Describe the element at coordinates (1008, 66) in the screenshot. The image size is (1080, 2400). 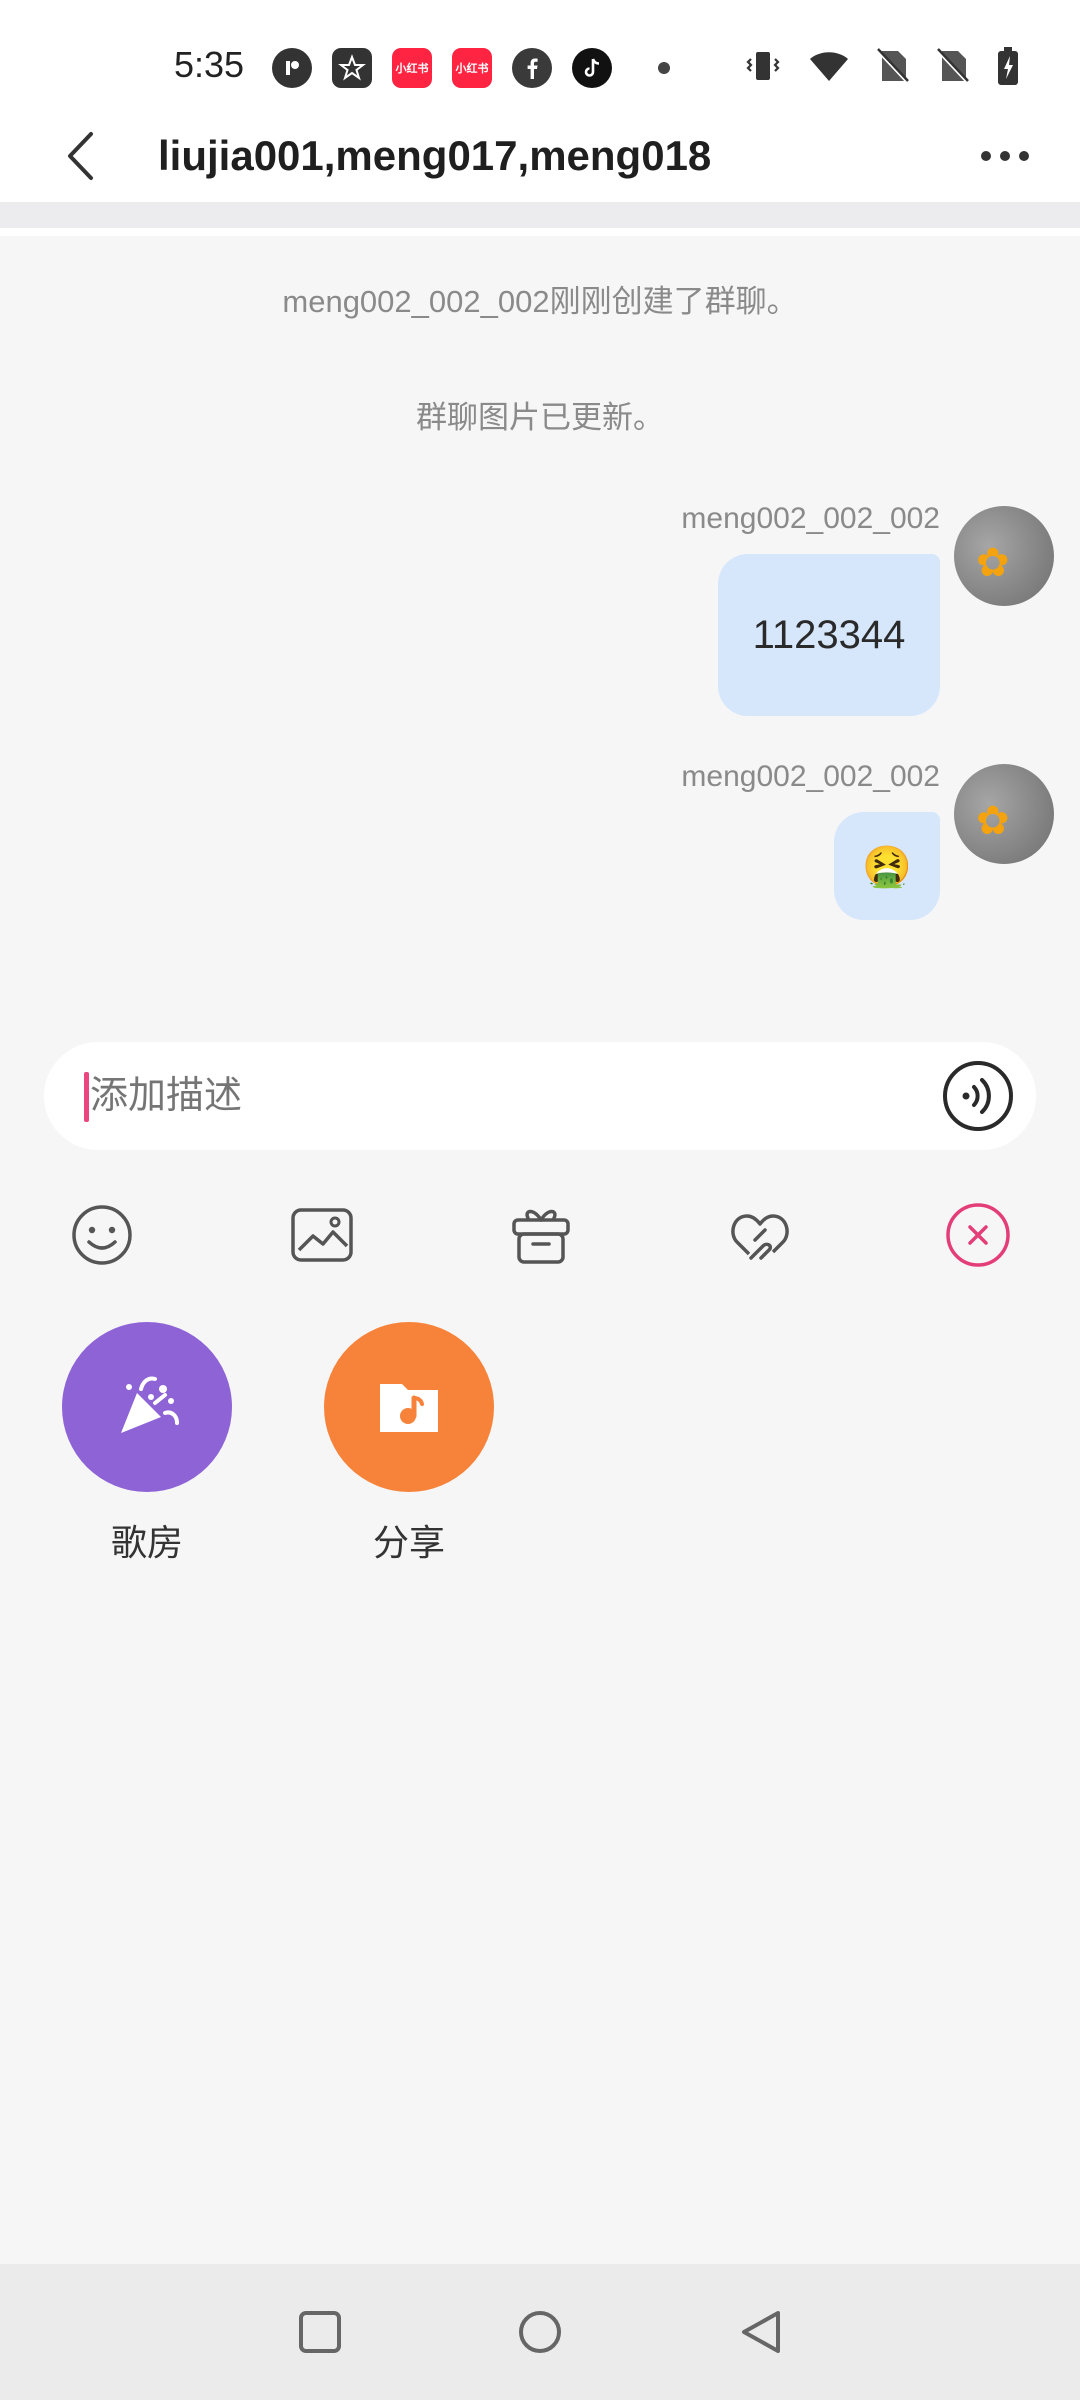
I see `battery-charging-icon` at that location.